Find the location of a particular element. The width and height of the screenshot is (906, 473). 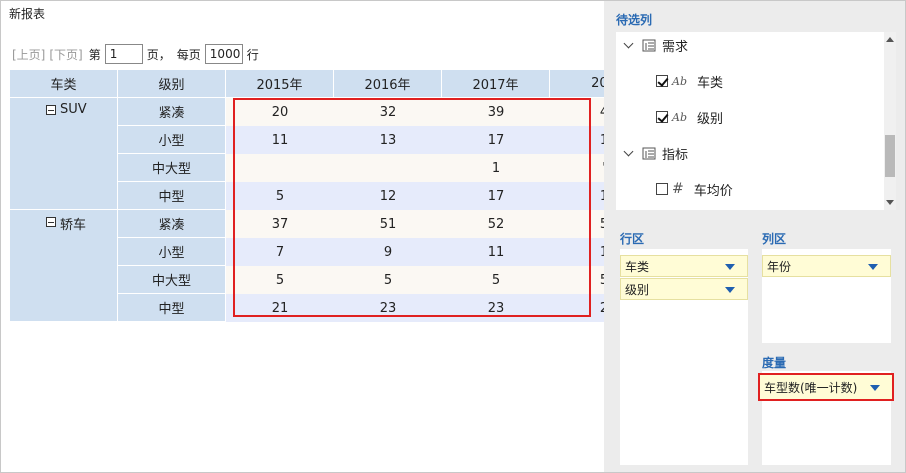

field-group-metrics: 指标 is located at coordinates (656, 153).